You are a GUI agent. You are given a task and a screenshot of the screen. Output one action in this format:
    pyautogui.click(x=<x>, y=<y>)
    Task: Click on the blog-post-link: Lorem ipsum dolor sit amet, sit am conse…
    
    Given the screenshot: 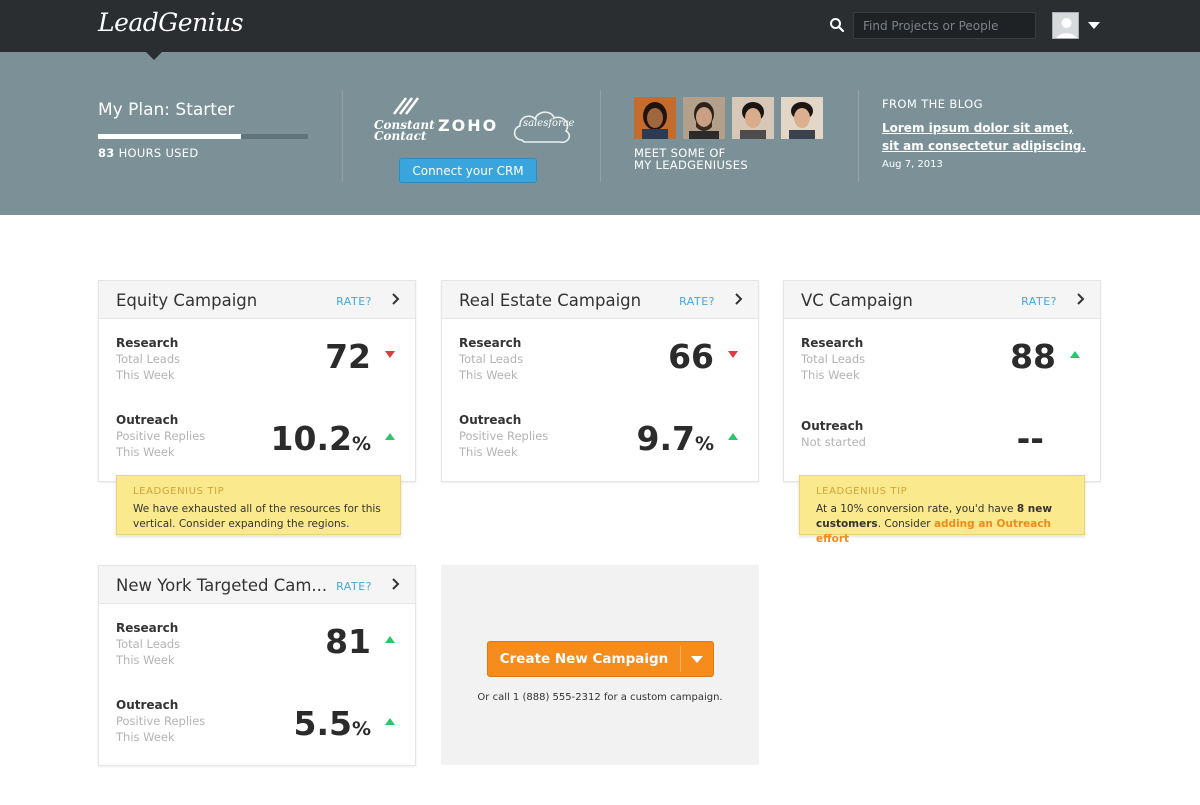 What is the action you would take?
    pyautogui.click(x=987, y=137)
    